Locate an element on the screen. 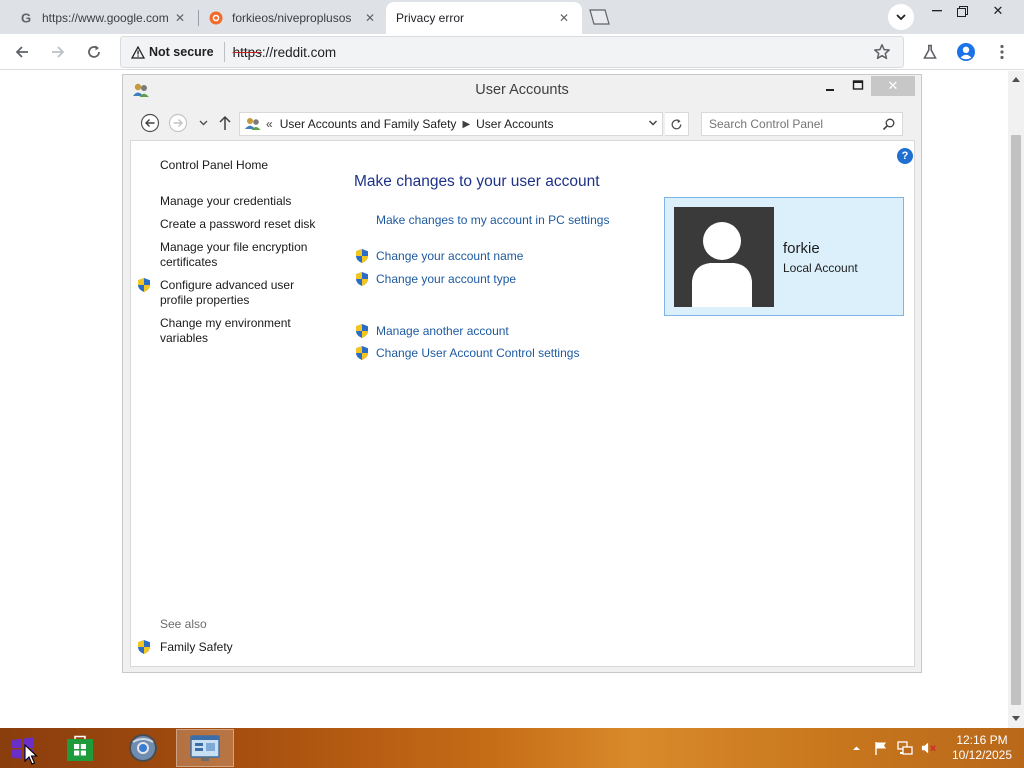 The image size is (1024, 768). restore-button is located at coordinates (962, 11).